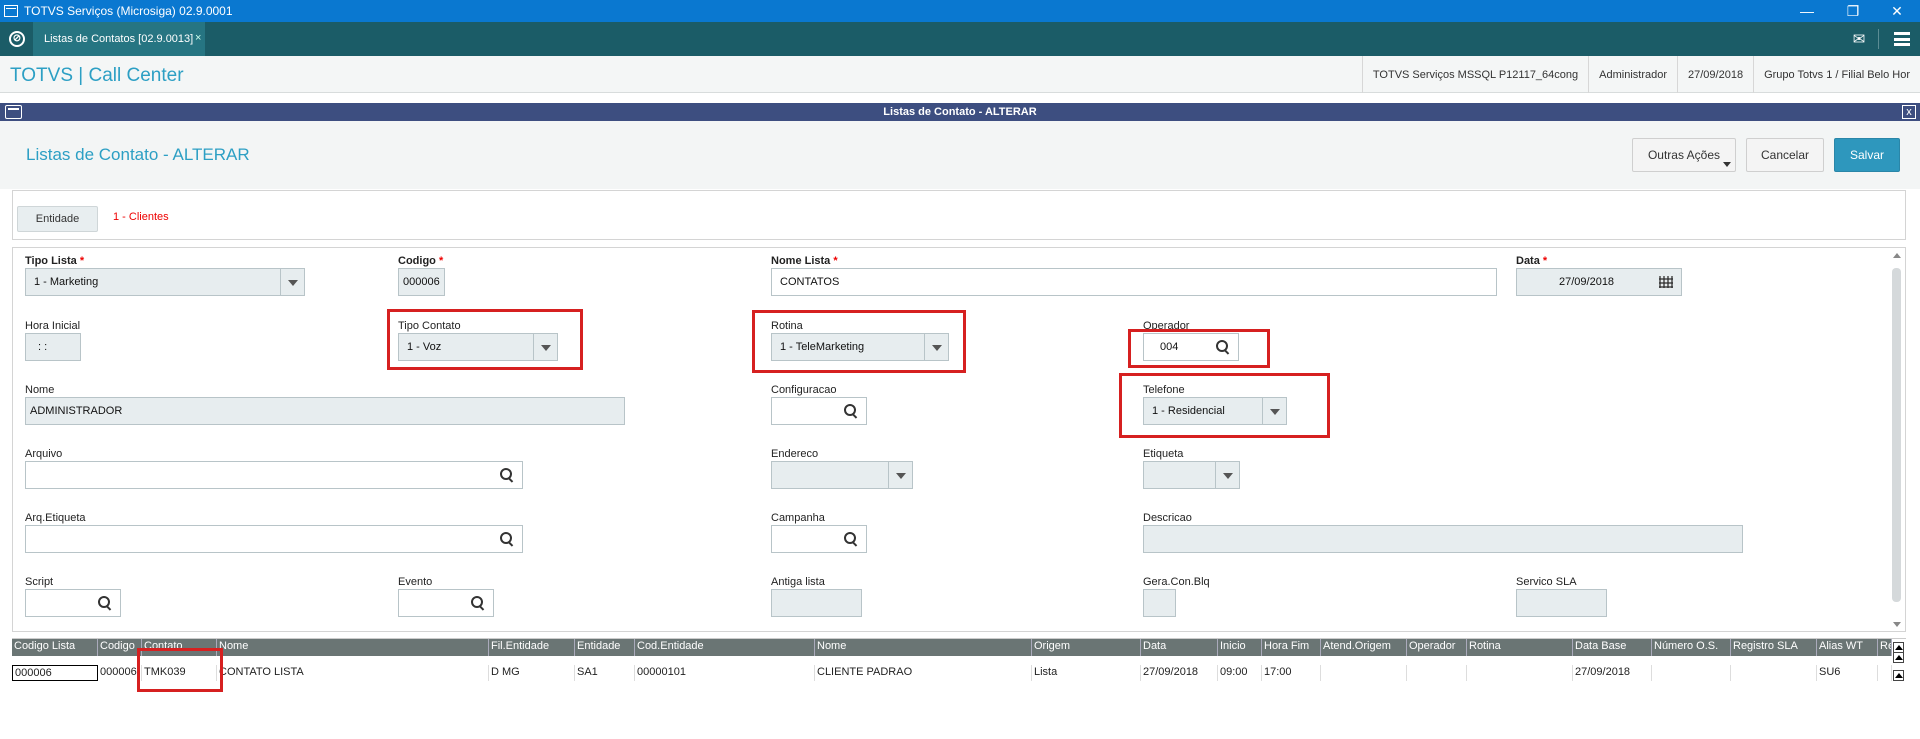  Describe the element at coordinates (1191, 347) in the screenshot. I see `operador-field: 004` at that location.